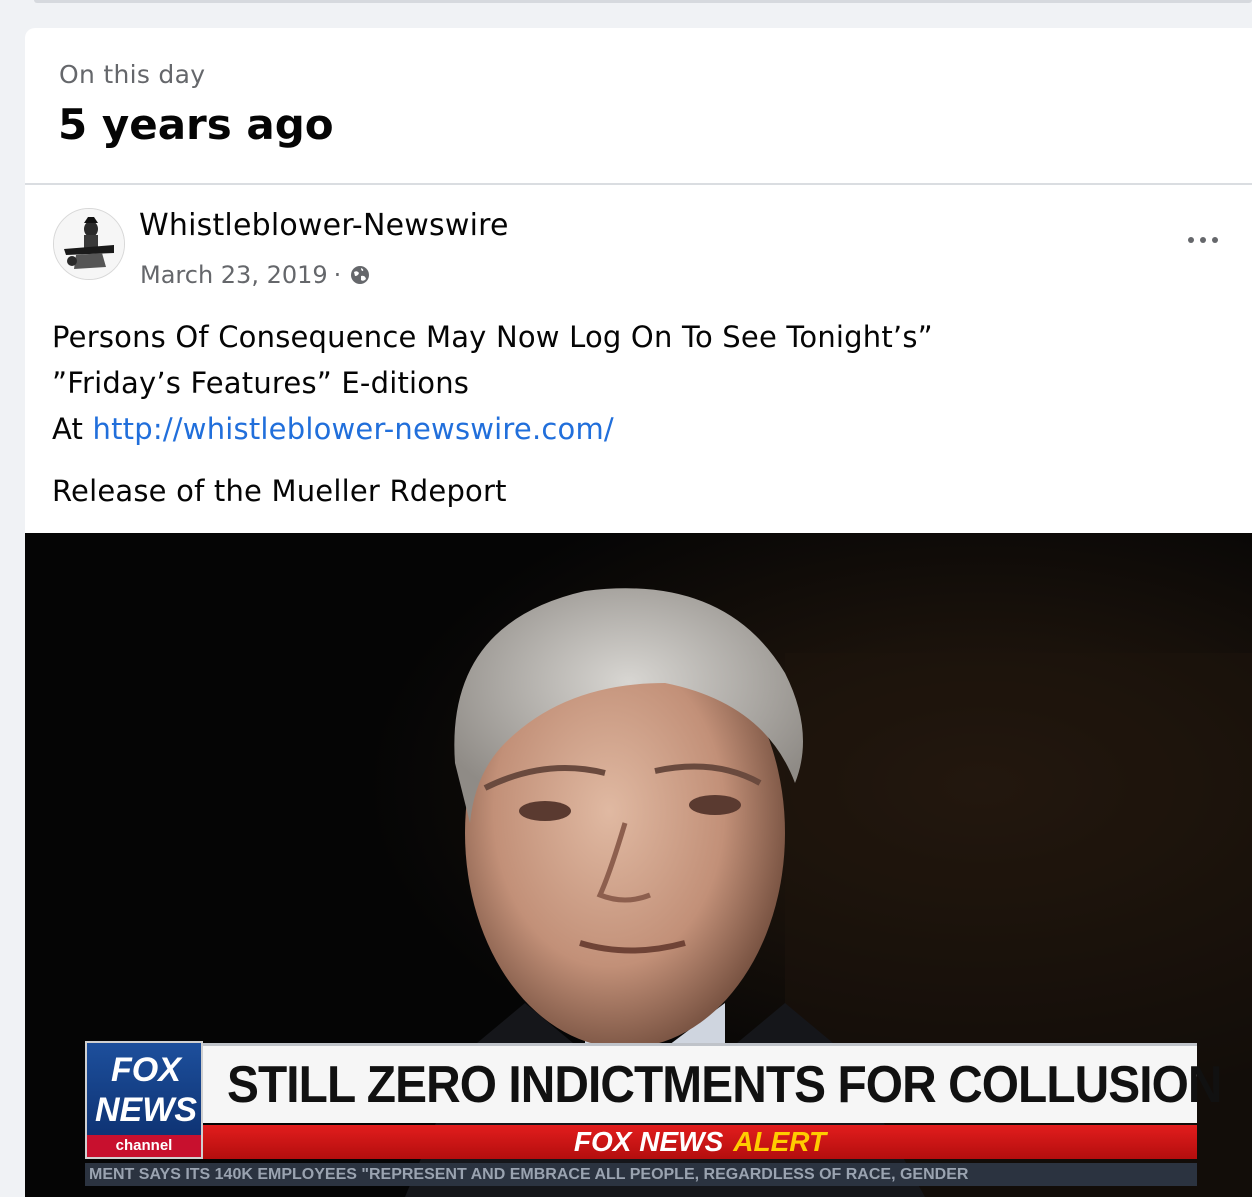 This screenshot has width=1252, height=1197. What do you see at coordinates (724, 1084) in the screenshot?
I see `chyron-headline: STILL ZERO INDICTMENTS FOR COLLUSION` at bounding box center [724, 1084].